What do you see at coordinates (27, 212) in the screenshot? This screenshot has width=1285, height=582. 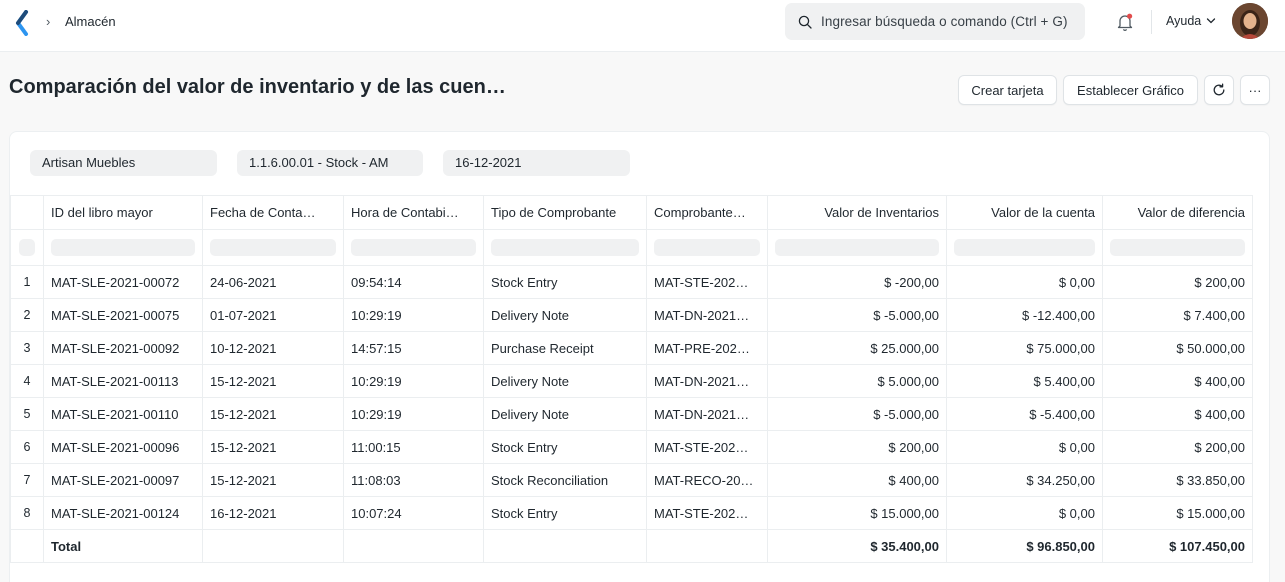 I see `row-index-header` at bounding box center [27, 212].